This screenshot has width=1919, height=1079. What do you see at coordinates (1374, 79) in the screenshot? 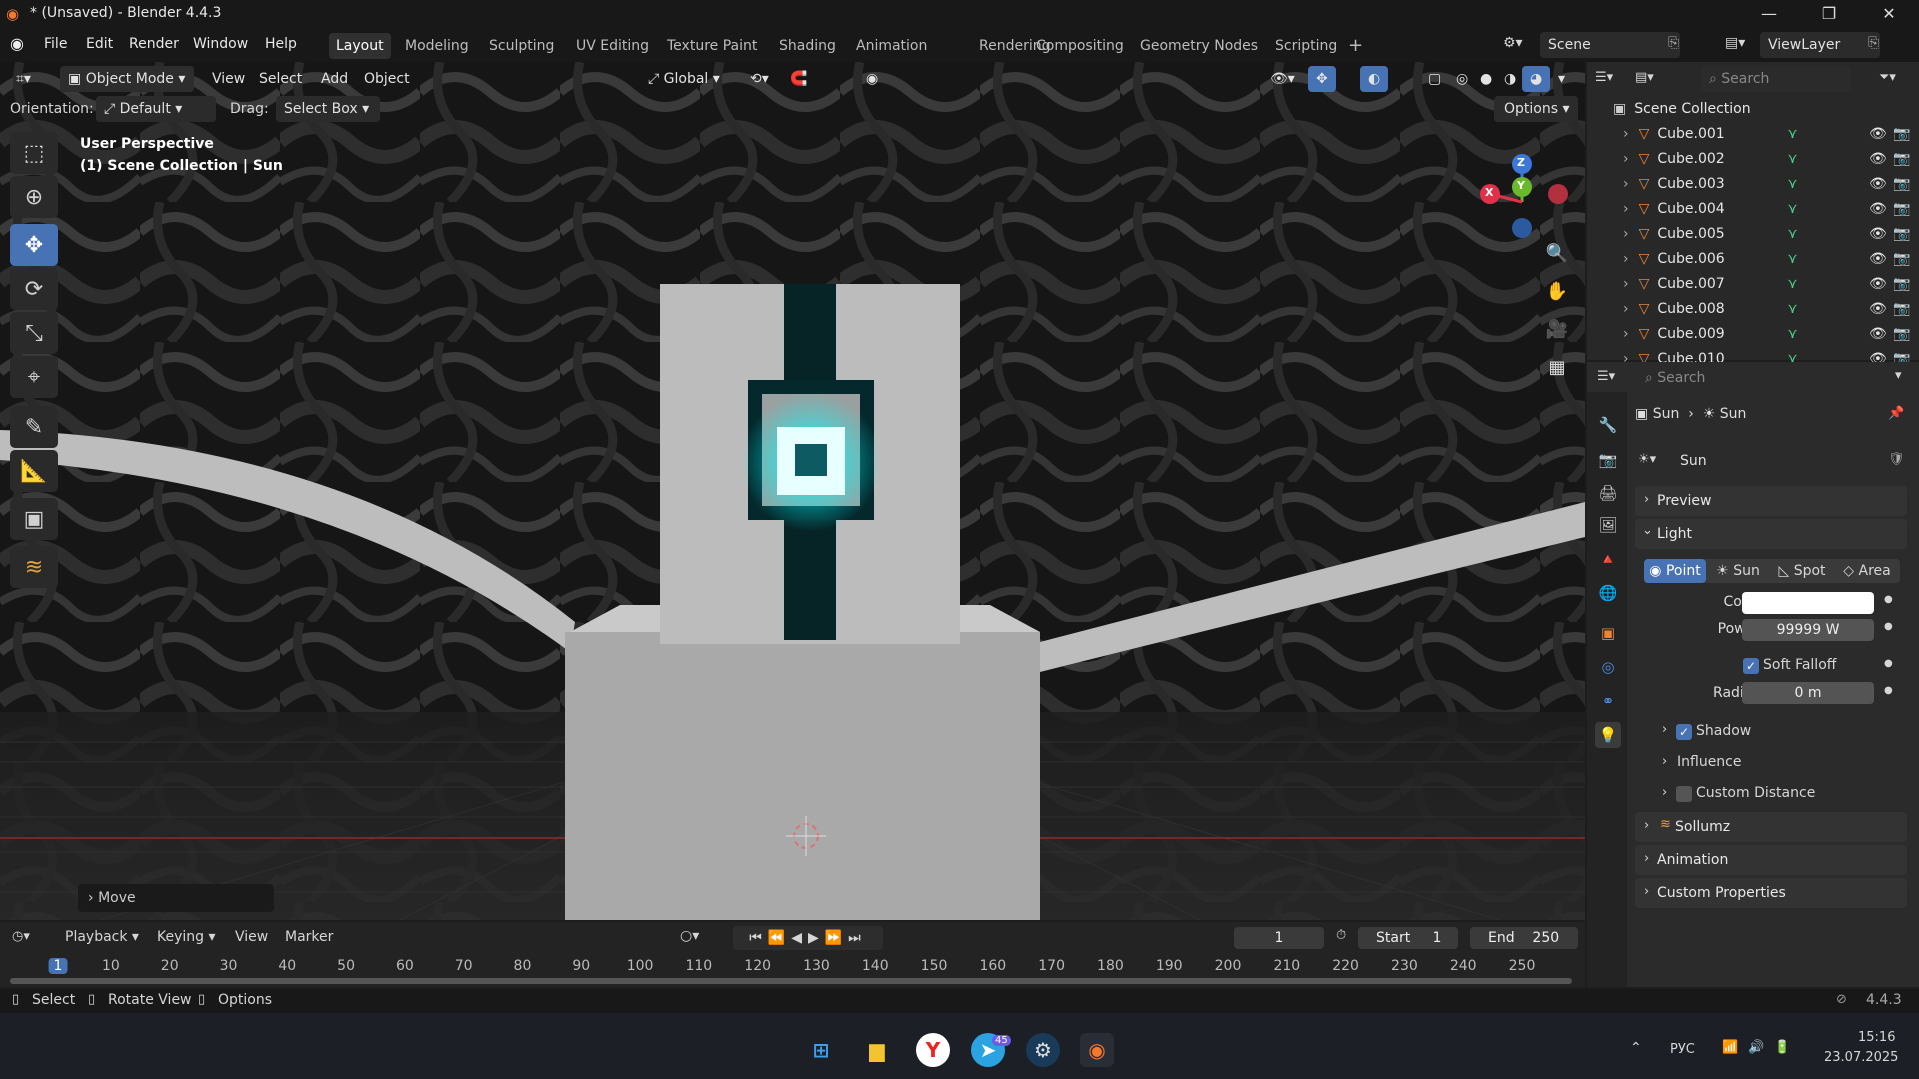
I see `overlay-toggle: ◐` at bounding box center [1374, 79].